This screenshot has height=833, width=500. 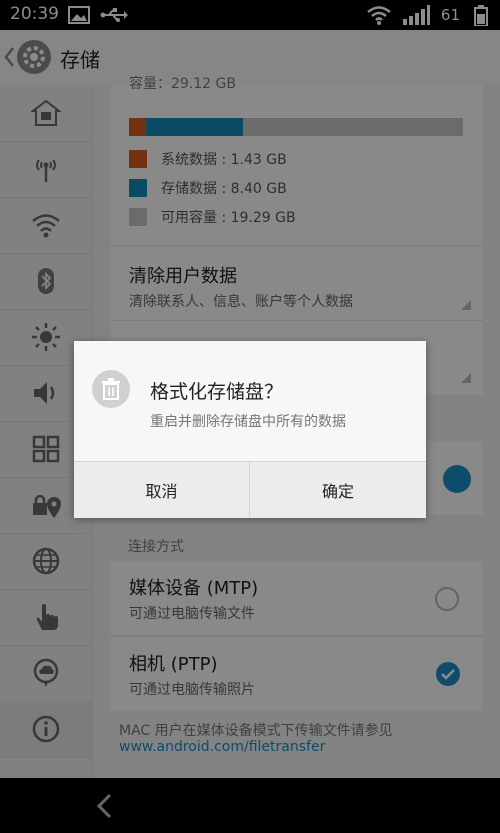 What do you see at coordinates (338, 490) in the screenshot?
I see `confirm-button: 确定` at bounding box center [338, 490].